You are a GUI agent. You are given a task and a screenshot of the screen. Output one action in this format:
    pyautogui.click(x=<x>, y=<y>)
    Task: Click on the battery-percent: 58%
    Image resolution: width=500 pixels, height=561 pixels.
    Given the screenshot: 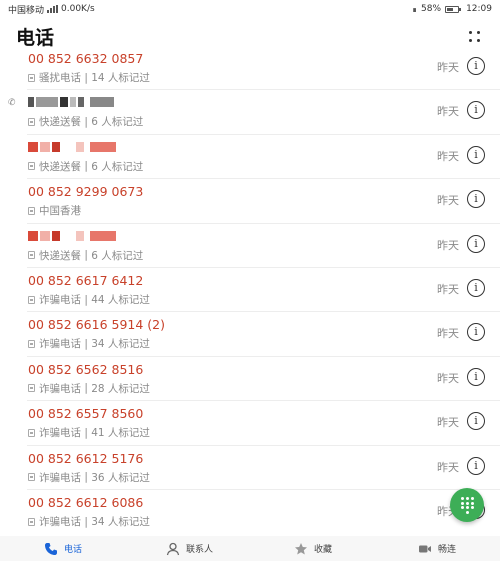 What is the action you would take?
    pyautogui.click(x=431, y=9)
    